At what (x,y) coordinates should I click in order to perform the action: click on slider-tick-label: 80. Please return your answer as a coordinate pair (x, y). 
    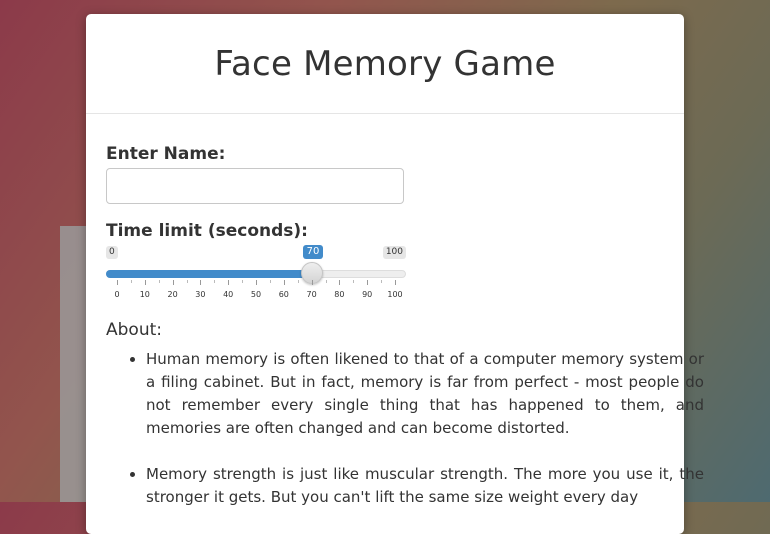
    Looking at the image, I should click on (339, 294).